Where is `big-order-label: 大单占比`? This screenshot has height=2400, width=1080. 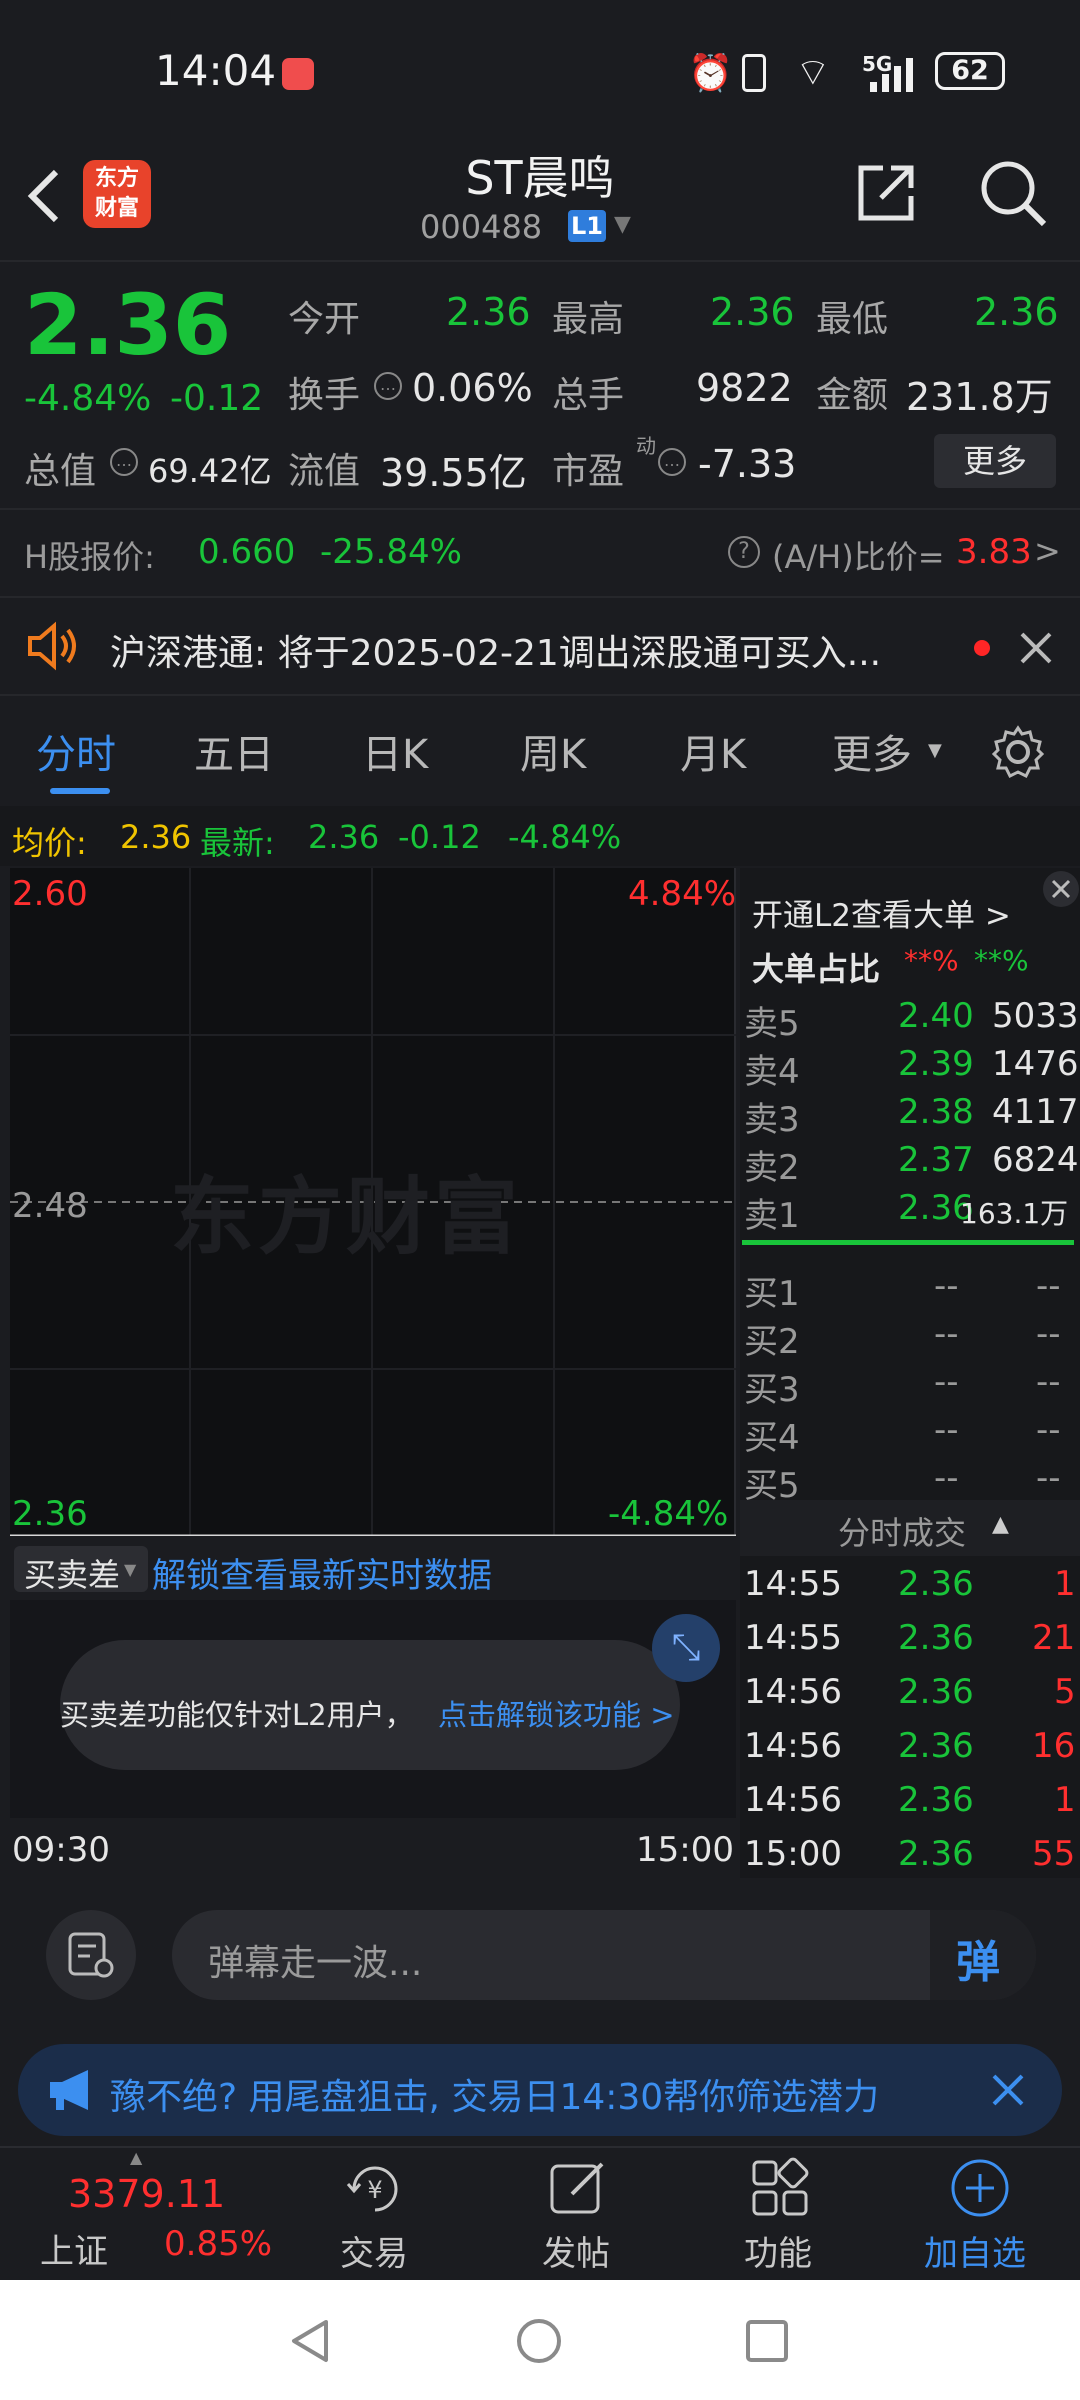
big-order-label: 大单占比 is located at coordinates (816, 969).